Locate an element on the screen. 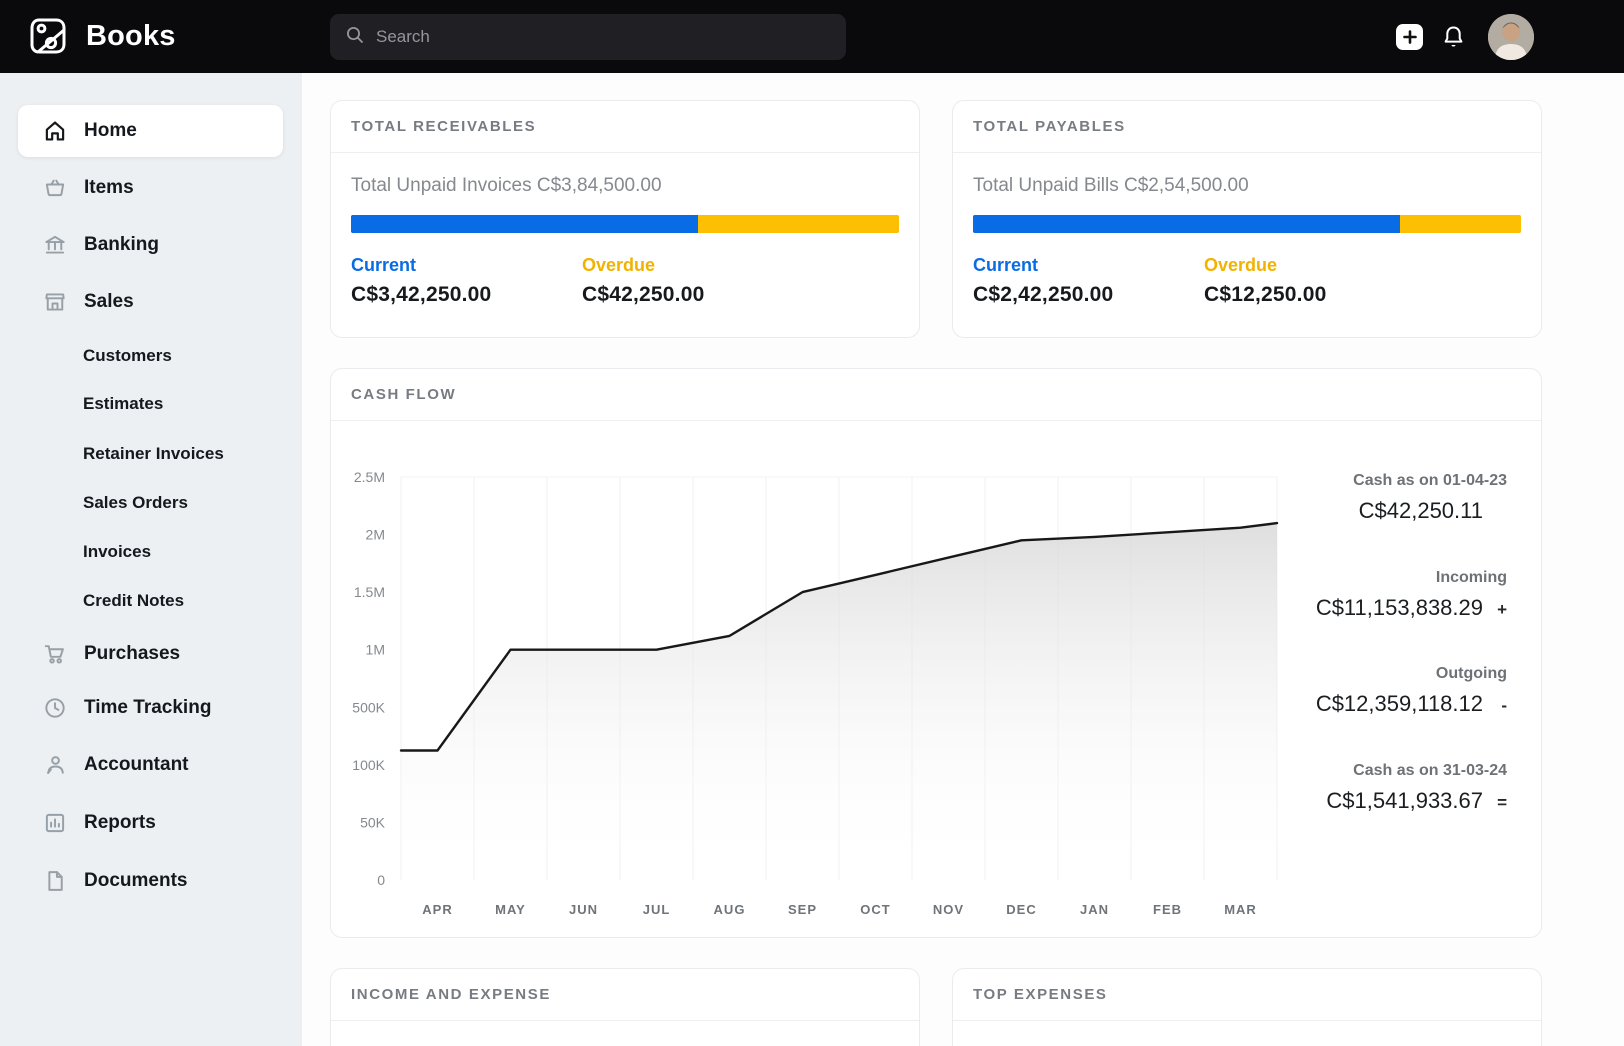 The image size is (1624, 1046). sidebar-item-customers: Customers is located at coordinates (127, 356).